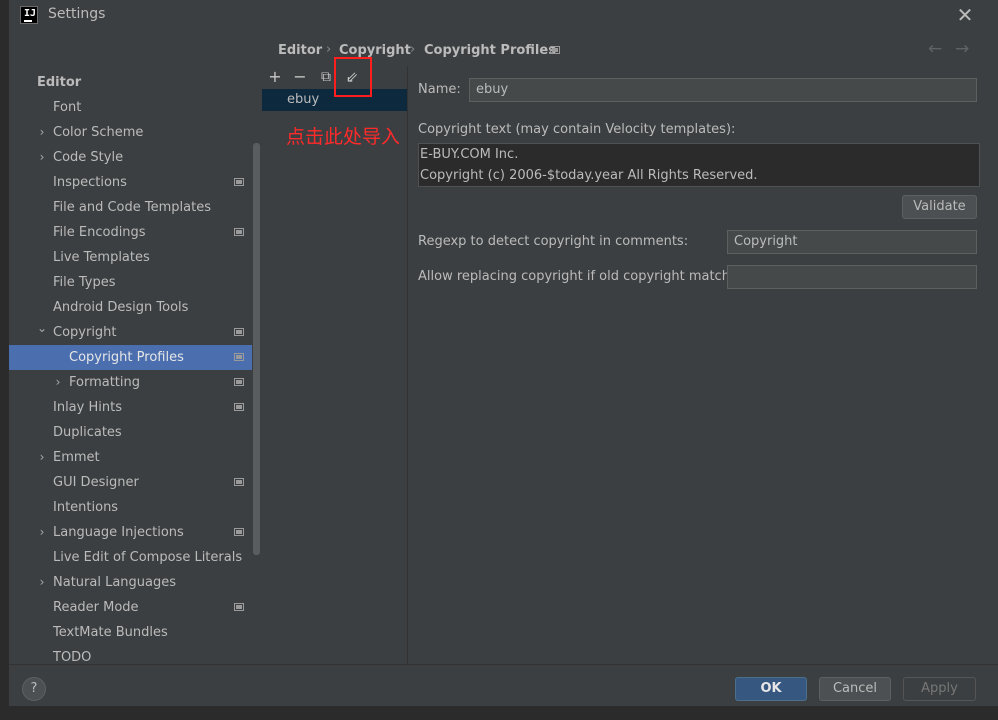 The width and height of the screenshot is (998, 720). Describe the element at coordinates (115, 582) in the screenshot. I see `tree-item-label: Natural Languages` at that location.